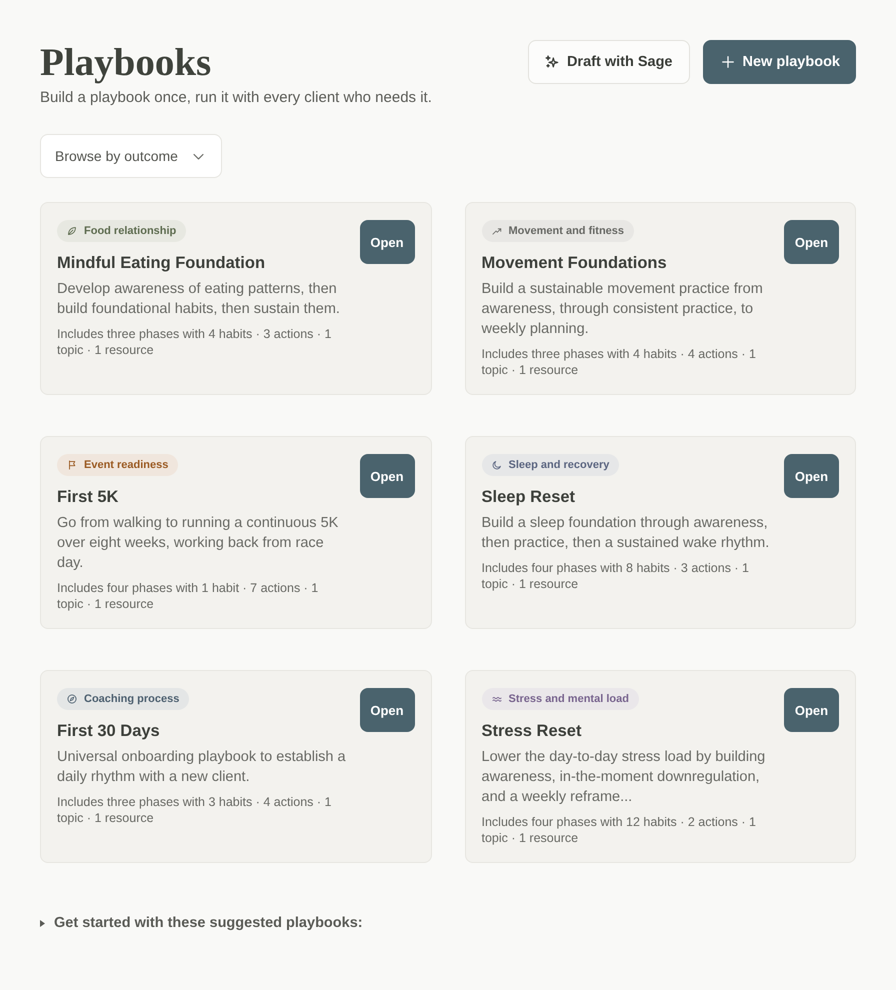 This screenshot has width=896, height=990. What do you see at coordinates (575, 263) in the screenshot?
I see `playbook-title: Movement Foundations` at bounding box center [575, 263].